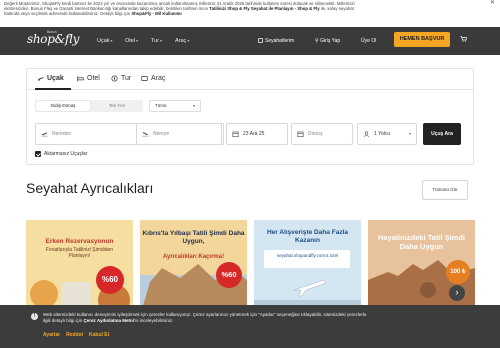  Describe the element at coordinates (254, 134) in the screenshot. I see `depart-date-value: 23 Ara 25` at that location.